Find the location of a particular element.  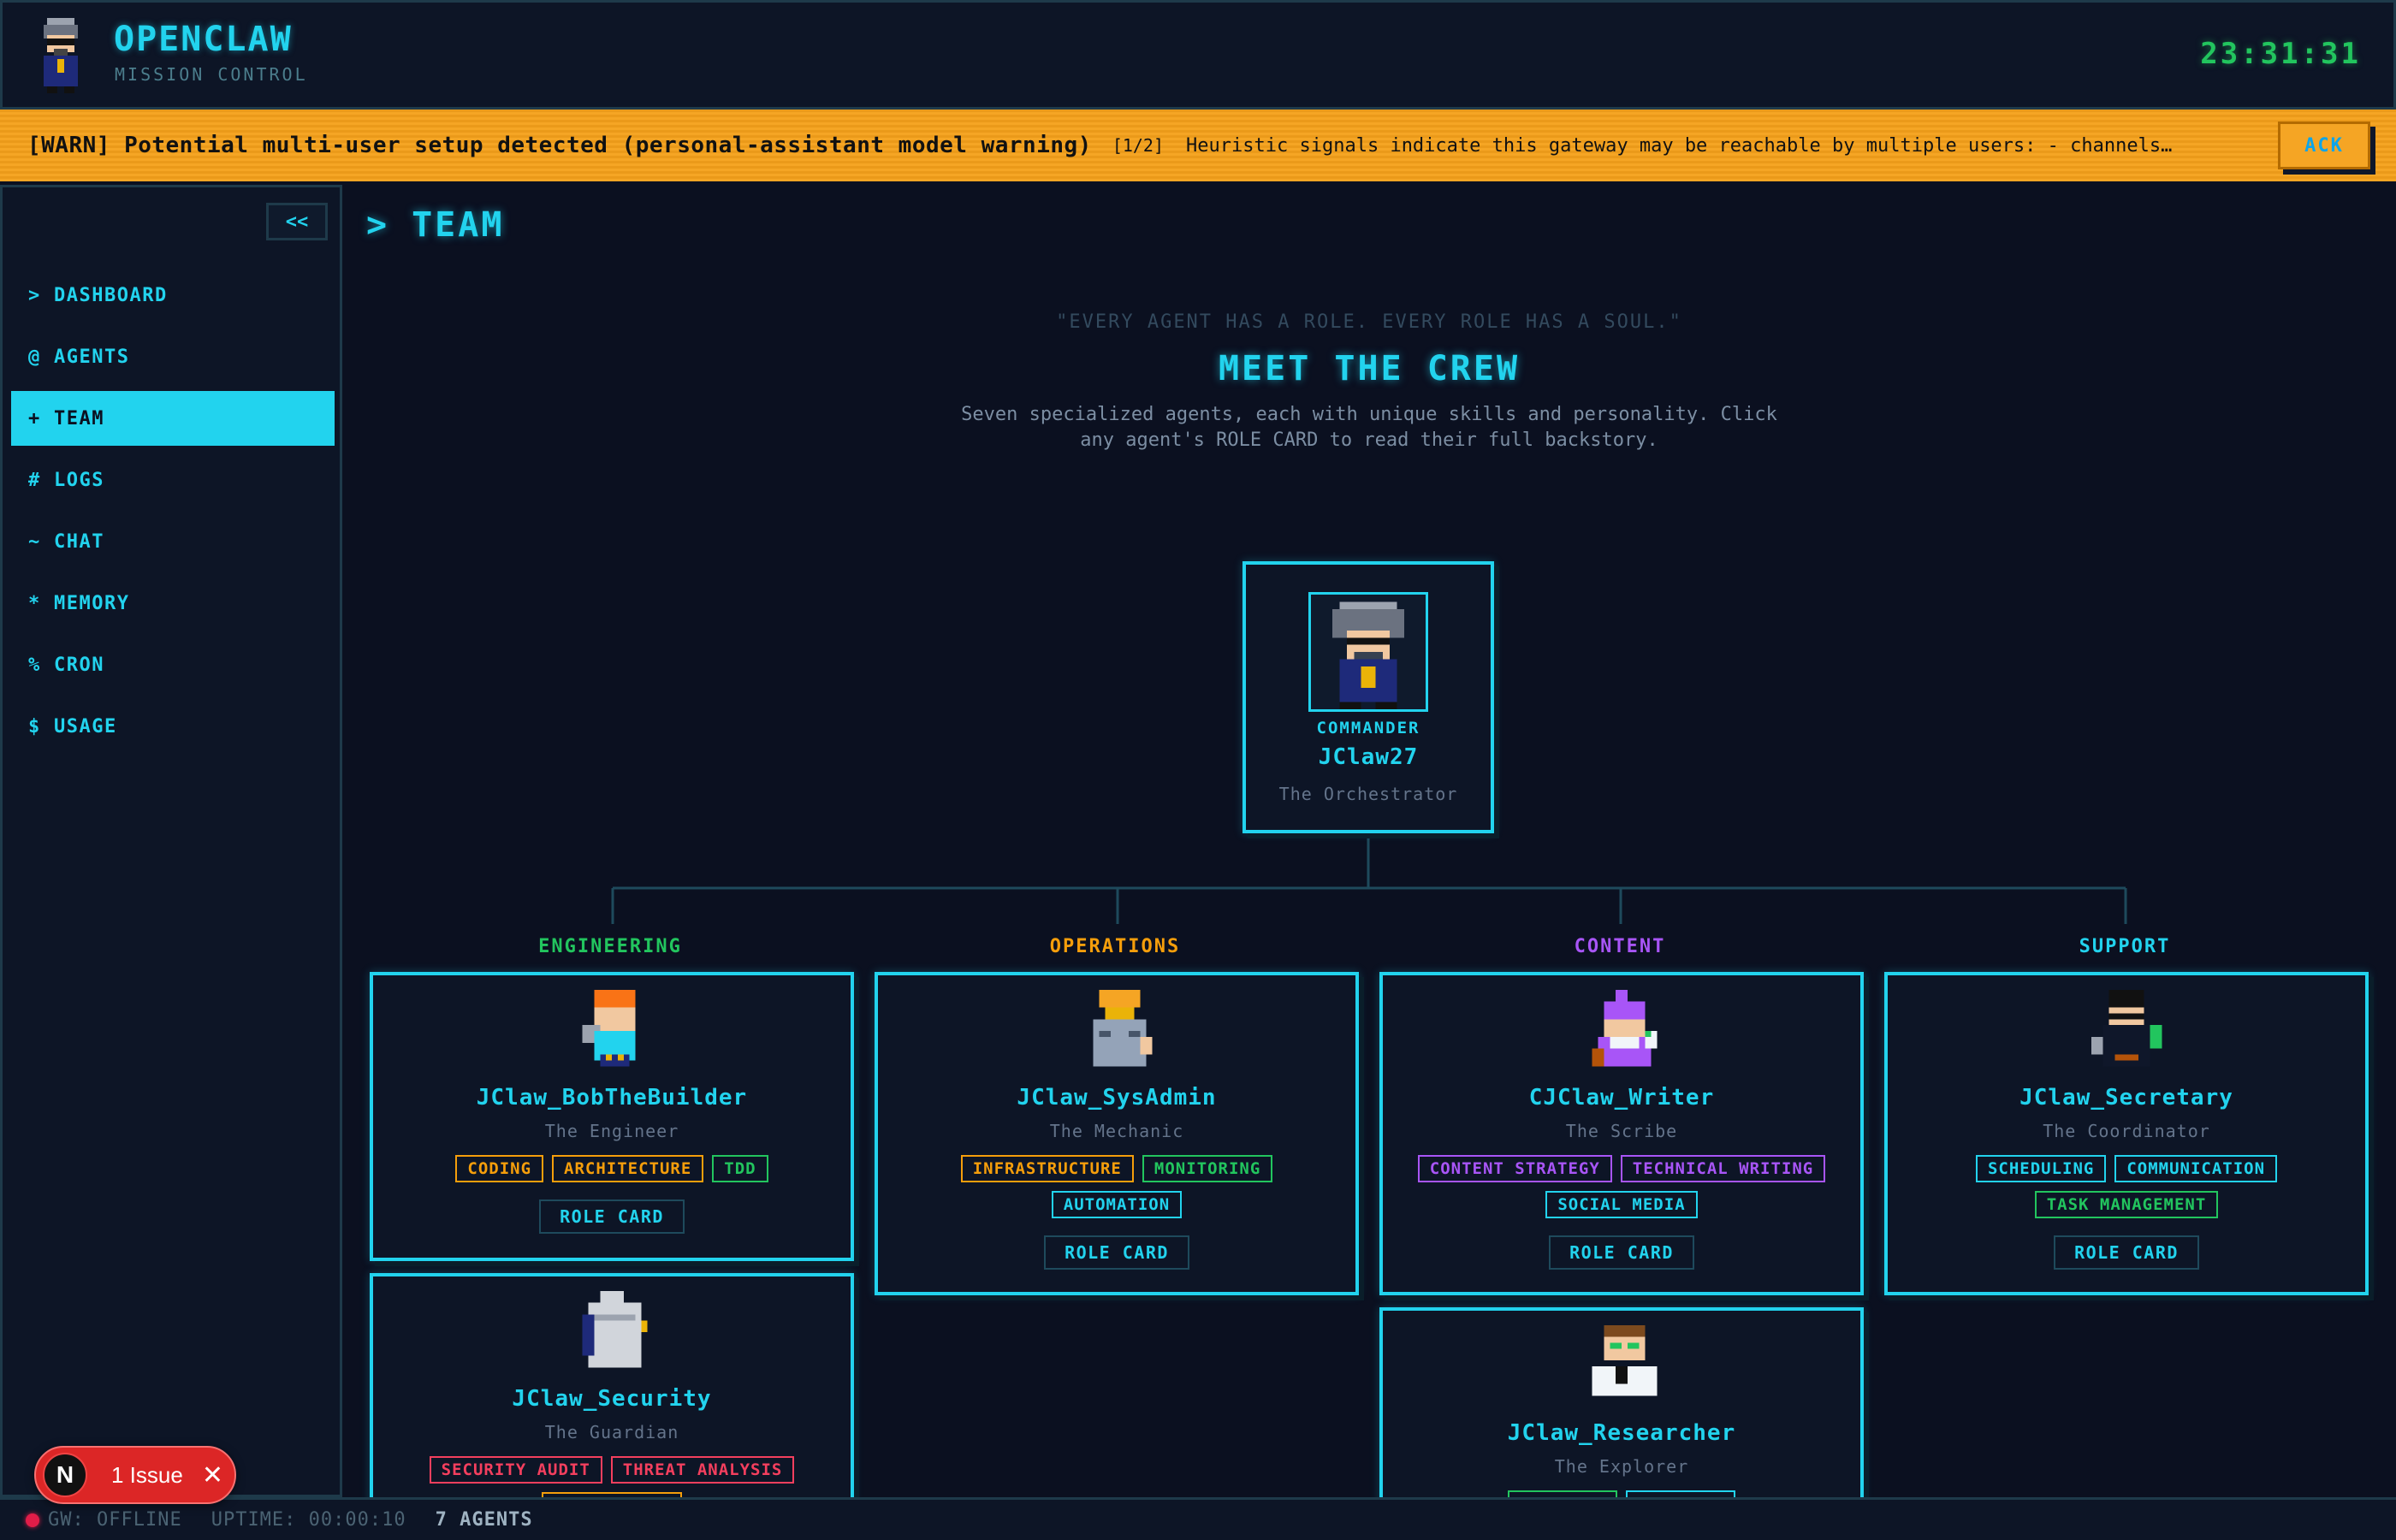

agents-icon: @ is located at coordinates (34, 357).